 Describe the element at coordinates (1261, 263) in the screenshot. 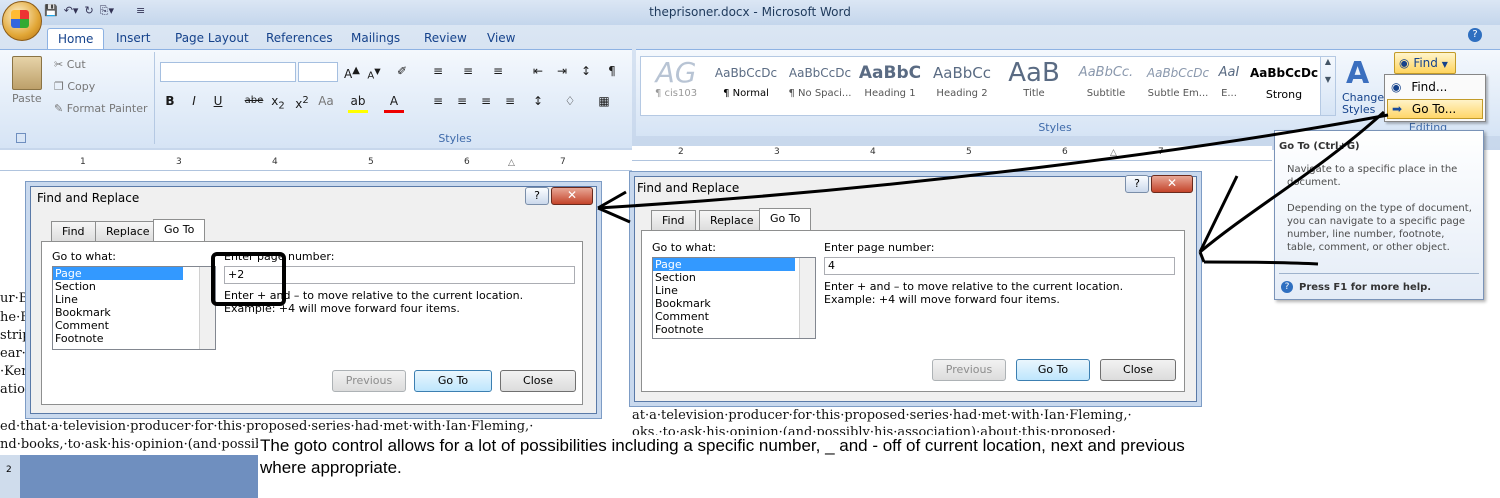

I see `arrow-underline` at that location.